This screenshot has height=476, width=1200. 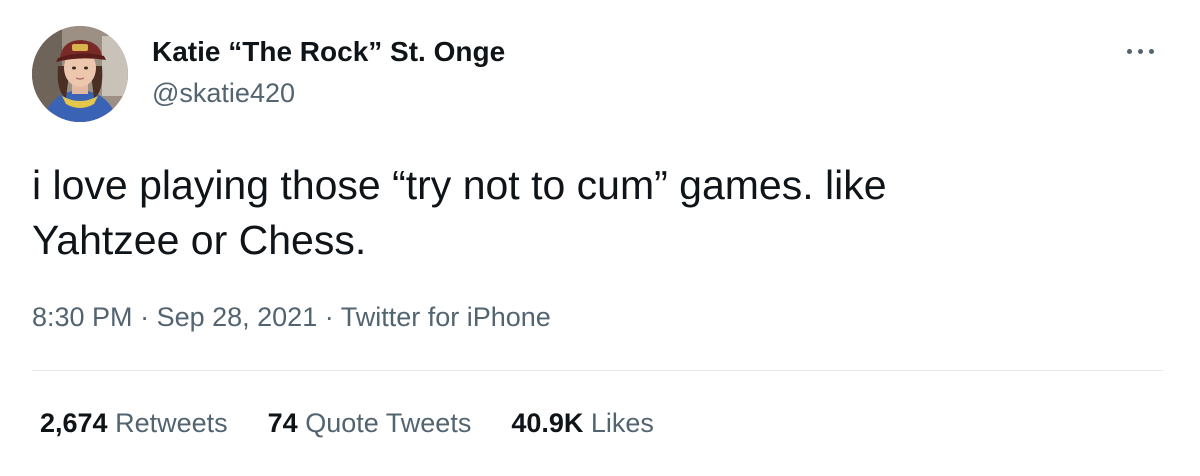 I want to click on author-display-name: Katie “The Rock” St. Onge, so click(x=328, y=52).